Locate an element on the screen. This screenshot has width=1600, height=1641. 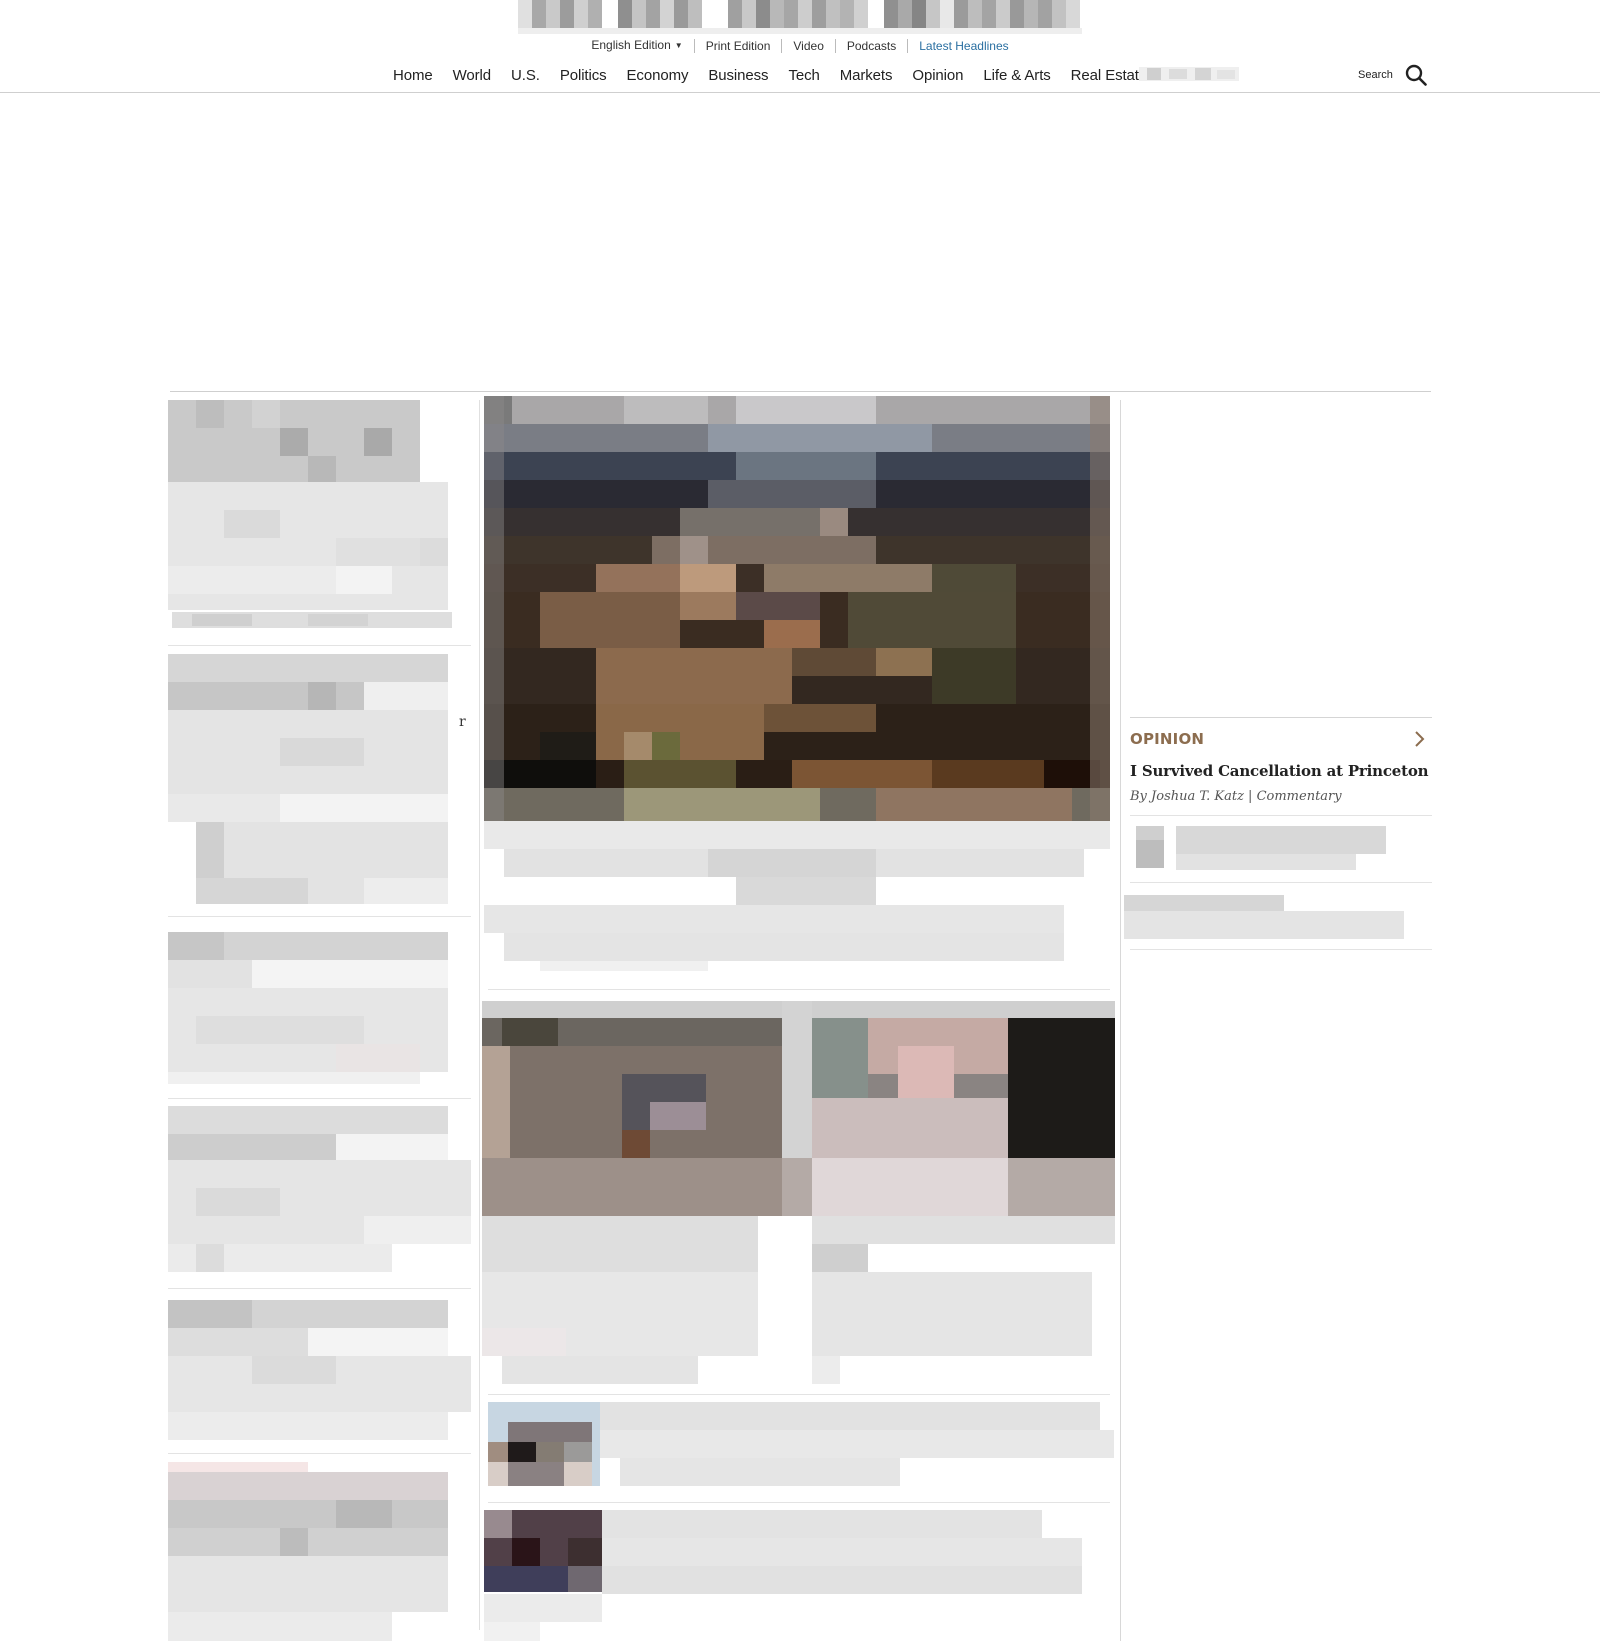
story-pixelated: r is located at coordinates (319, 779).